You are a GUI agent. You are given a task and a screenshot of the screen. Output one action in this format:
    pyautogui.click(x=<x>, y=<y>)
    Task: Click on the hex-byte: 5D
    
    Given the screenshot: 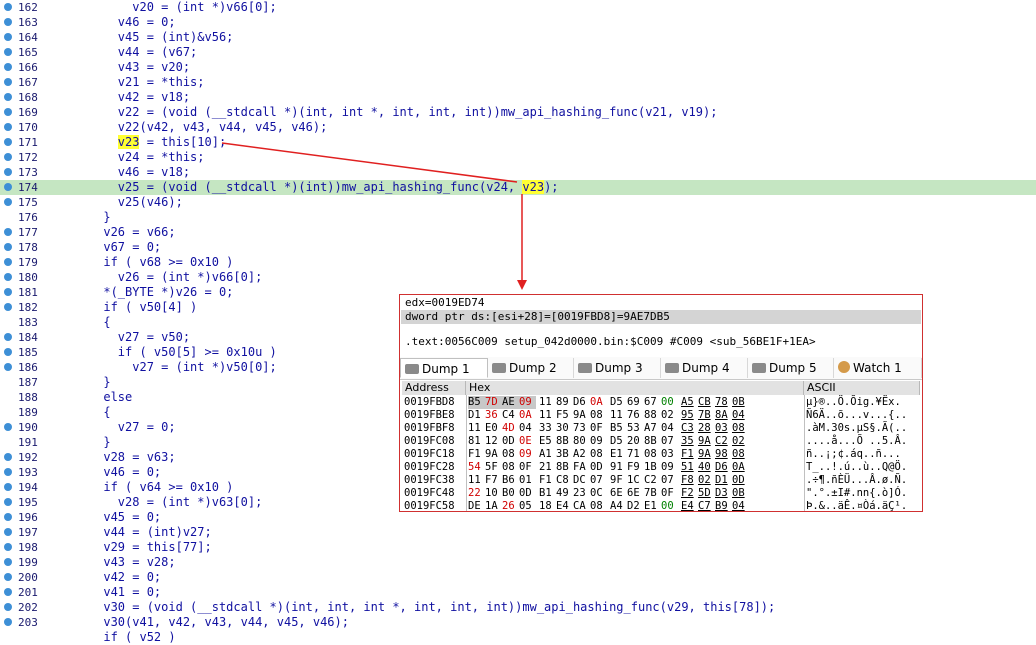 What is the action you would take?
    pyautogui.click(x=706, y=493)
    